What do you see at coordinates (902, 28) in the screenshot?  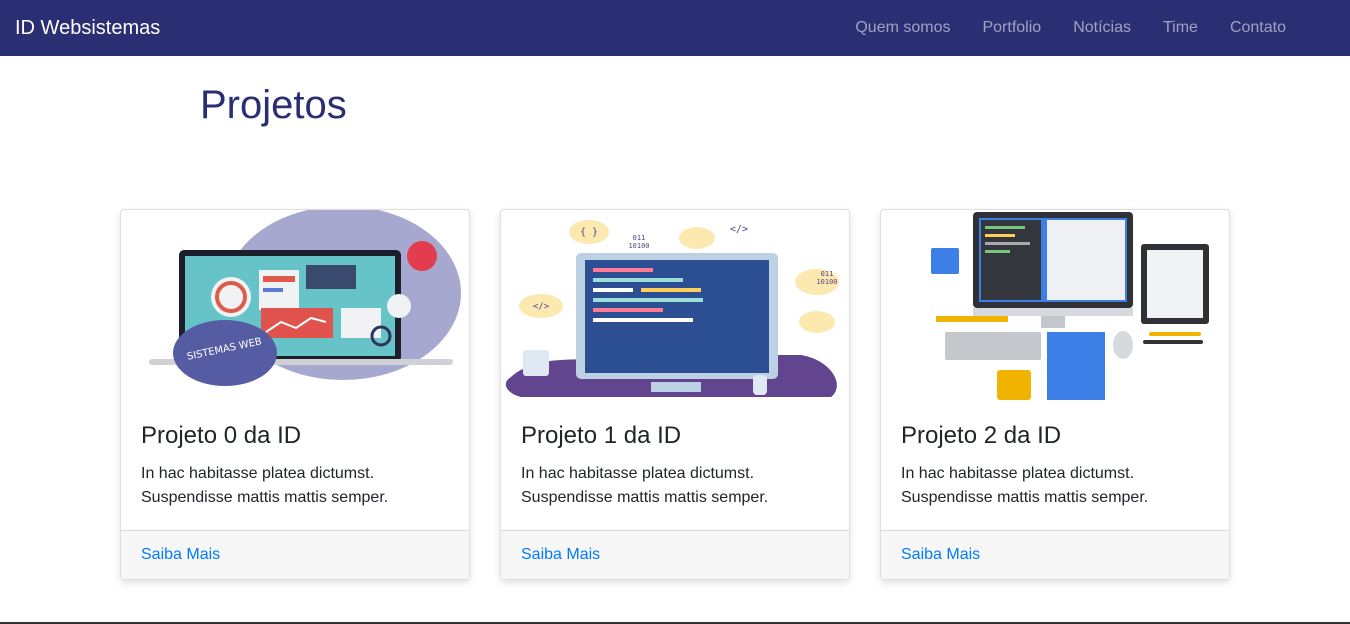 I see `nav-link-quem-somos: Quem somos` at bounding box center [902, 28].